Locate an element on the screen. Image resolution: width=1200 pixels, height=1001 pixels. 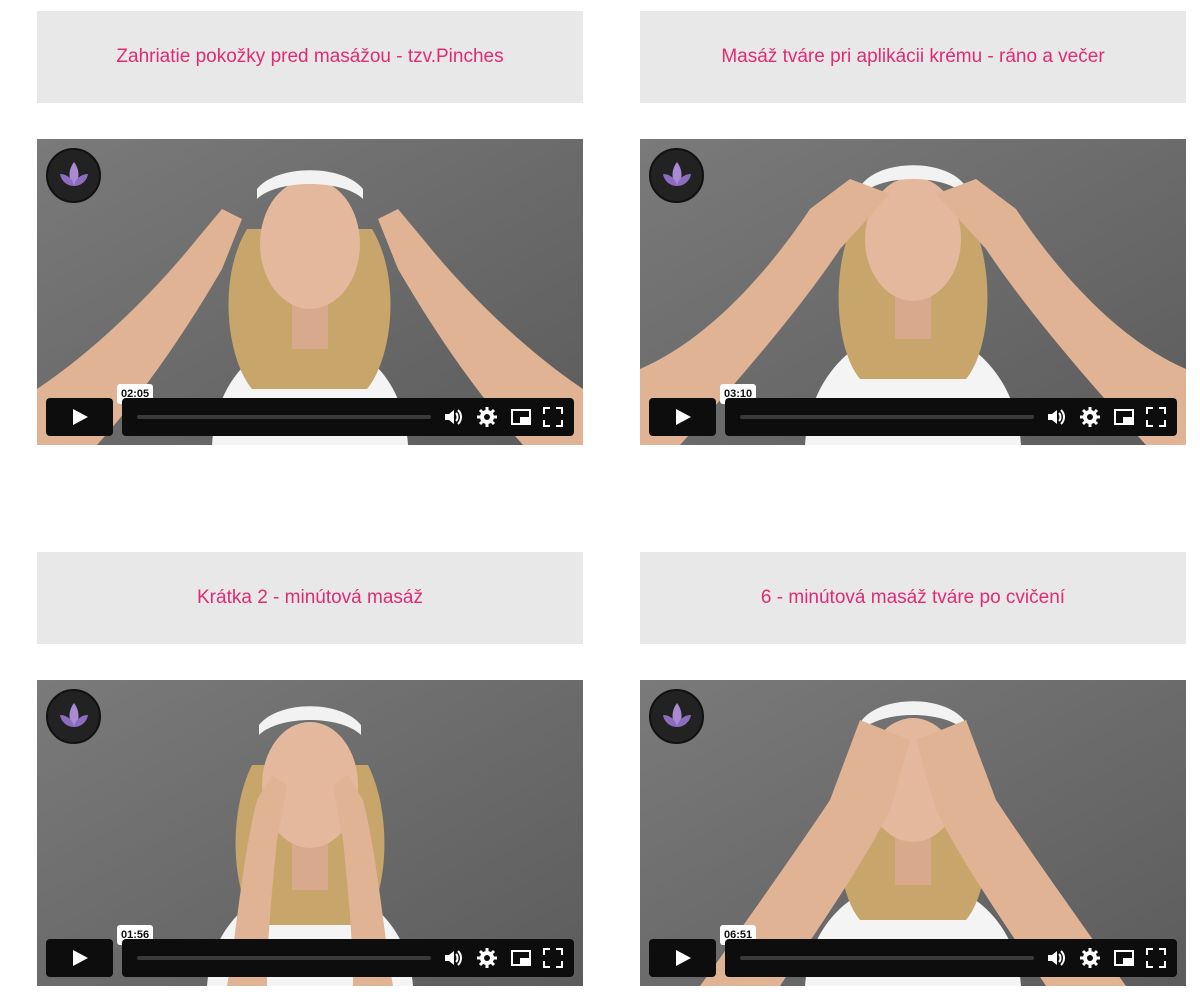
video-player: 06:51 is located at coordinates (913, 833).